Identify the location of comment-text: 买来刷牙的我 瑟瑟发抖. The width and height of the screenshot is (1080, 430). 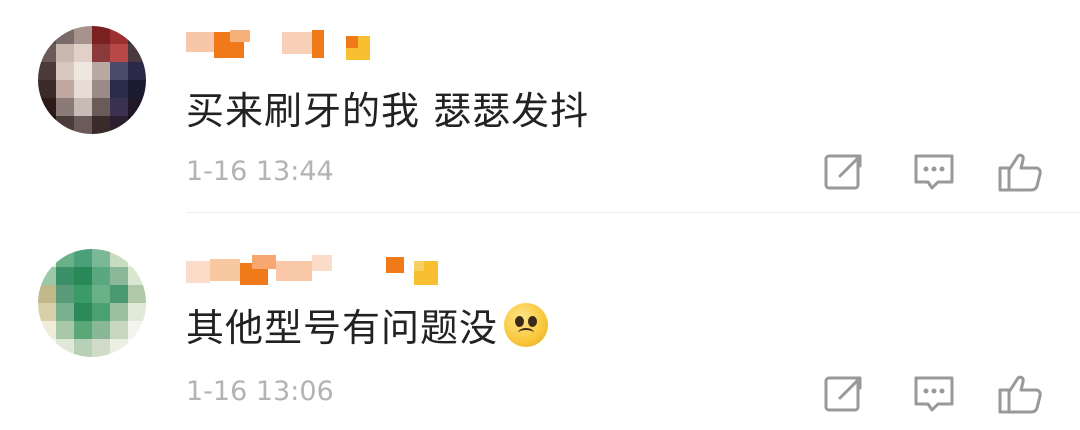
(387, 107).